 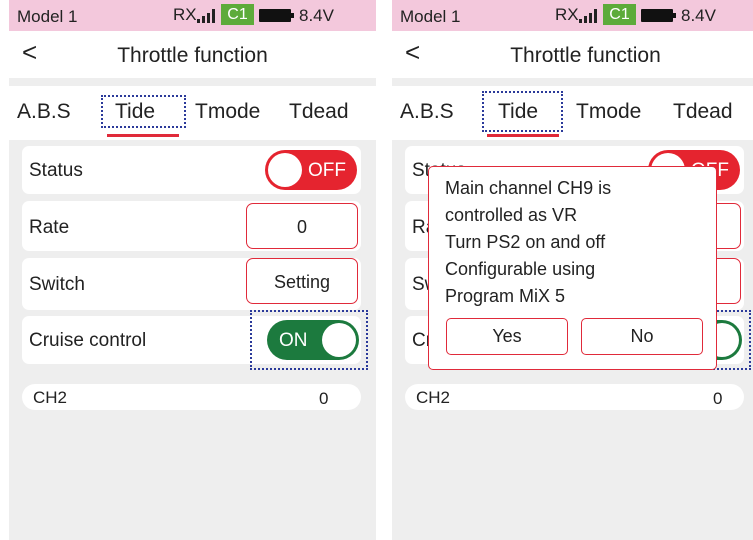 I want to click on cruise-control-label: Cruise control, so click(x=88, y=340).